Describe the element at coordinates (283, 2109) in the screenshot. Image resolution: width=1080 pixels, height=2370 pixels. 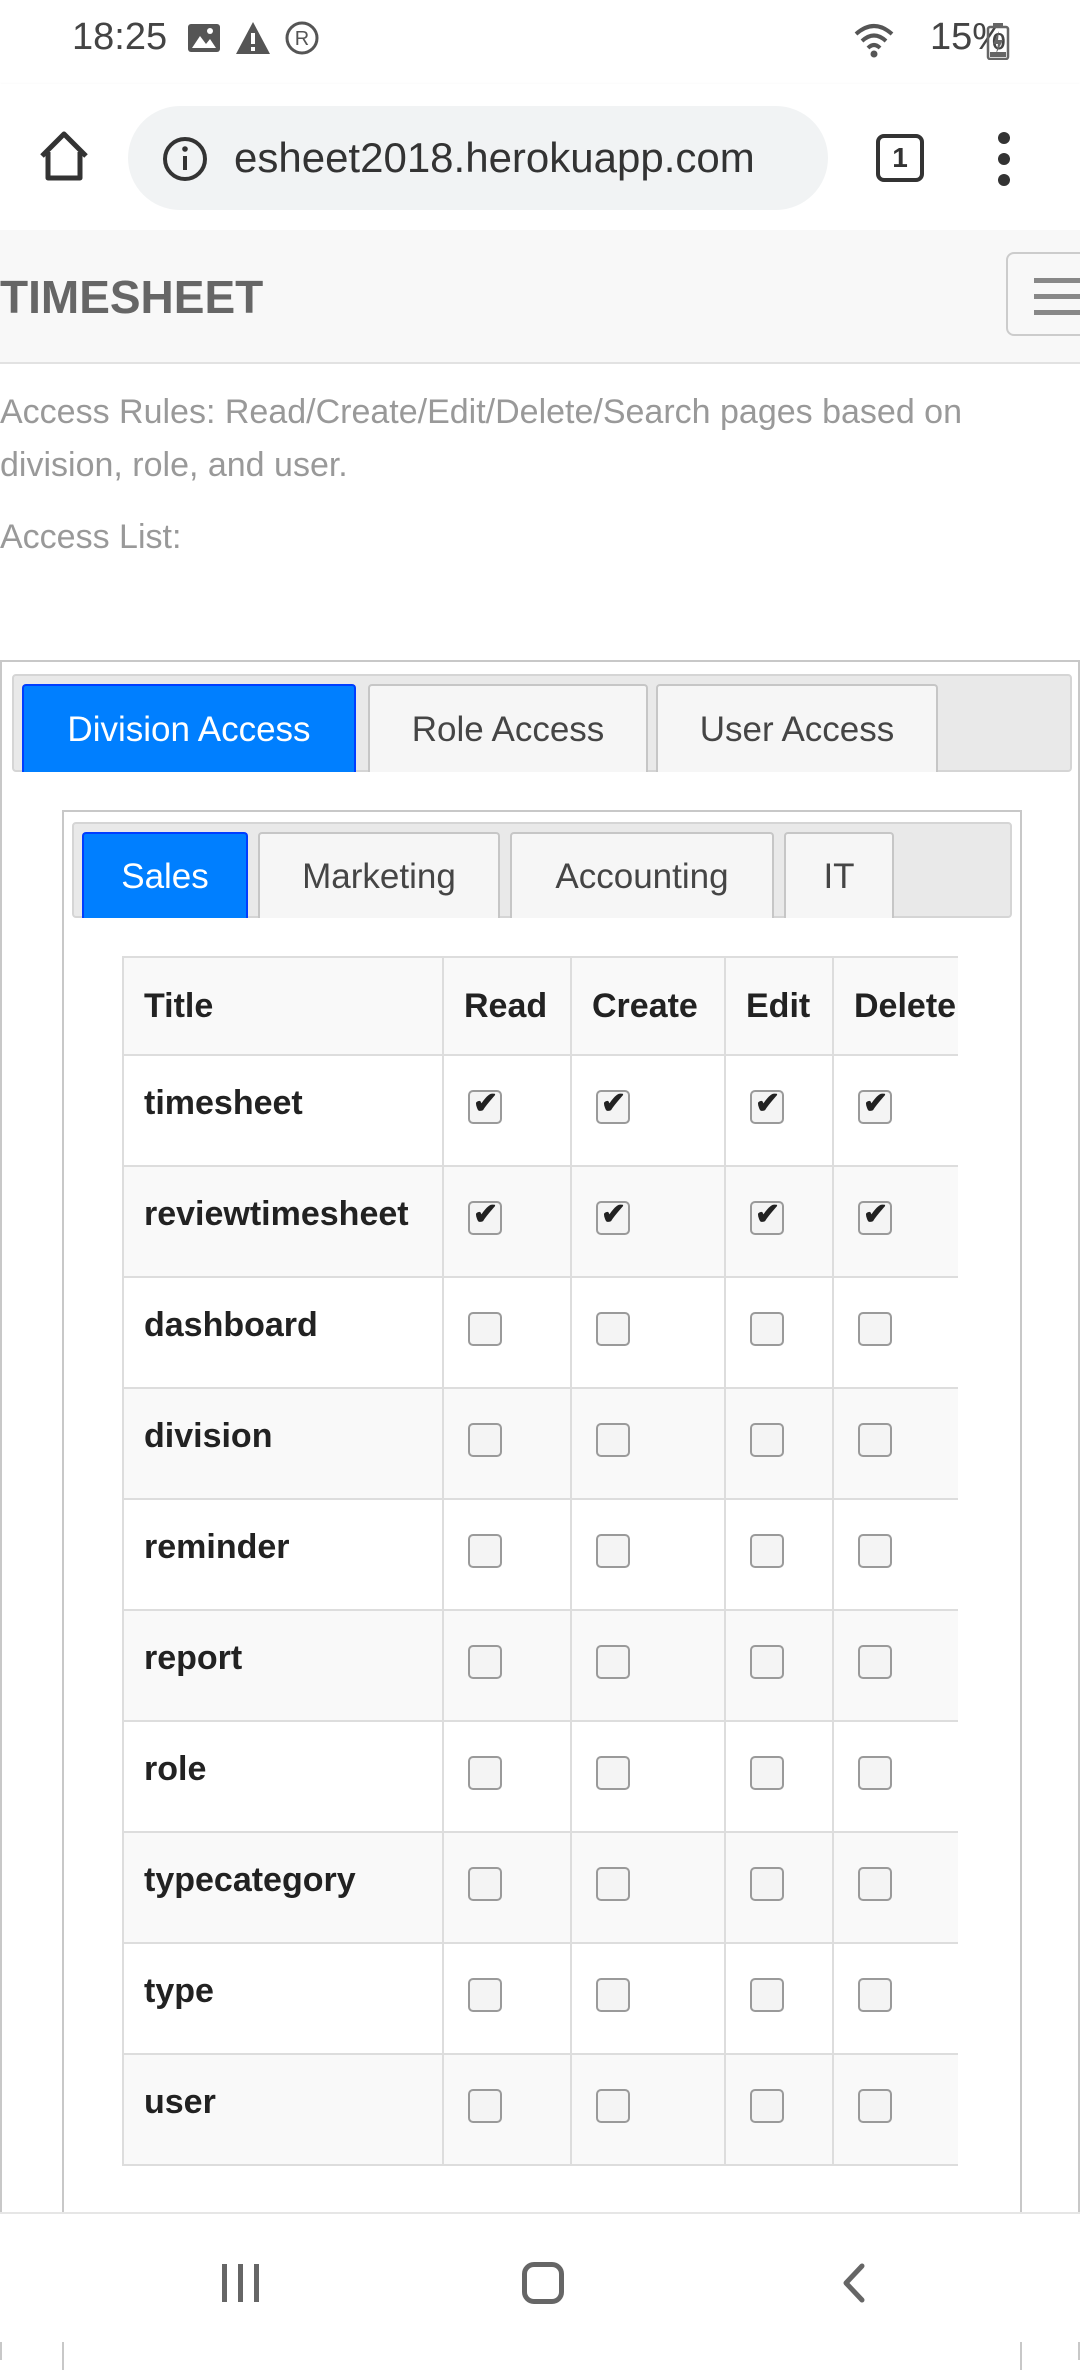
I see `row-title: user` at that location.